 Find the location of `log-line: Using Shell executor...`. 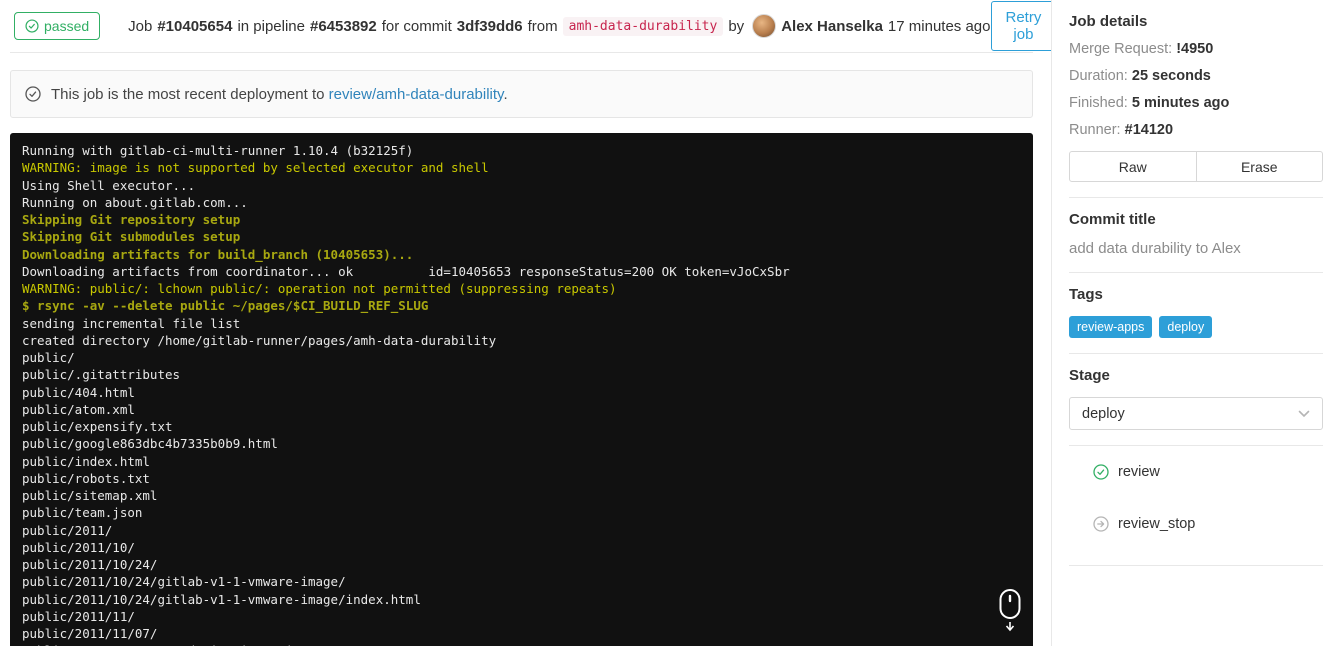

log-line: Using Shell executor... is located at coordinates (109, 185).